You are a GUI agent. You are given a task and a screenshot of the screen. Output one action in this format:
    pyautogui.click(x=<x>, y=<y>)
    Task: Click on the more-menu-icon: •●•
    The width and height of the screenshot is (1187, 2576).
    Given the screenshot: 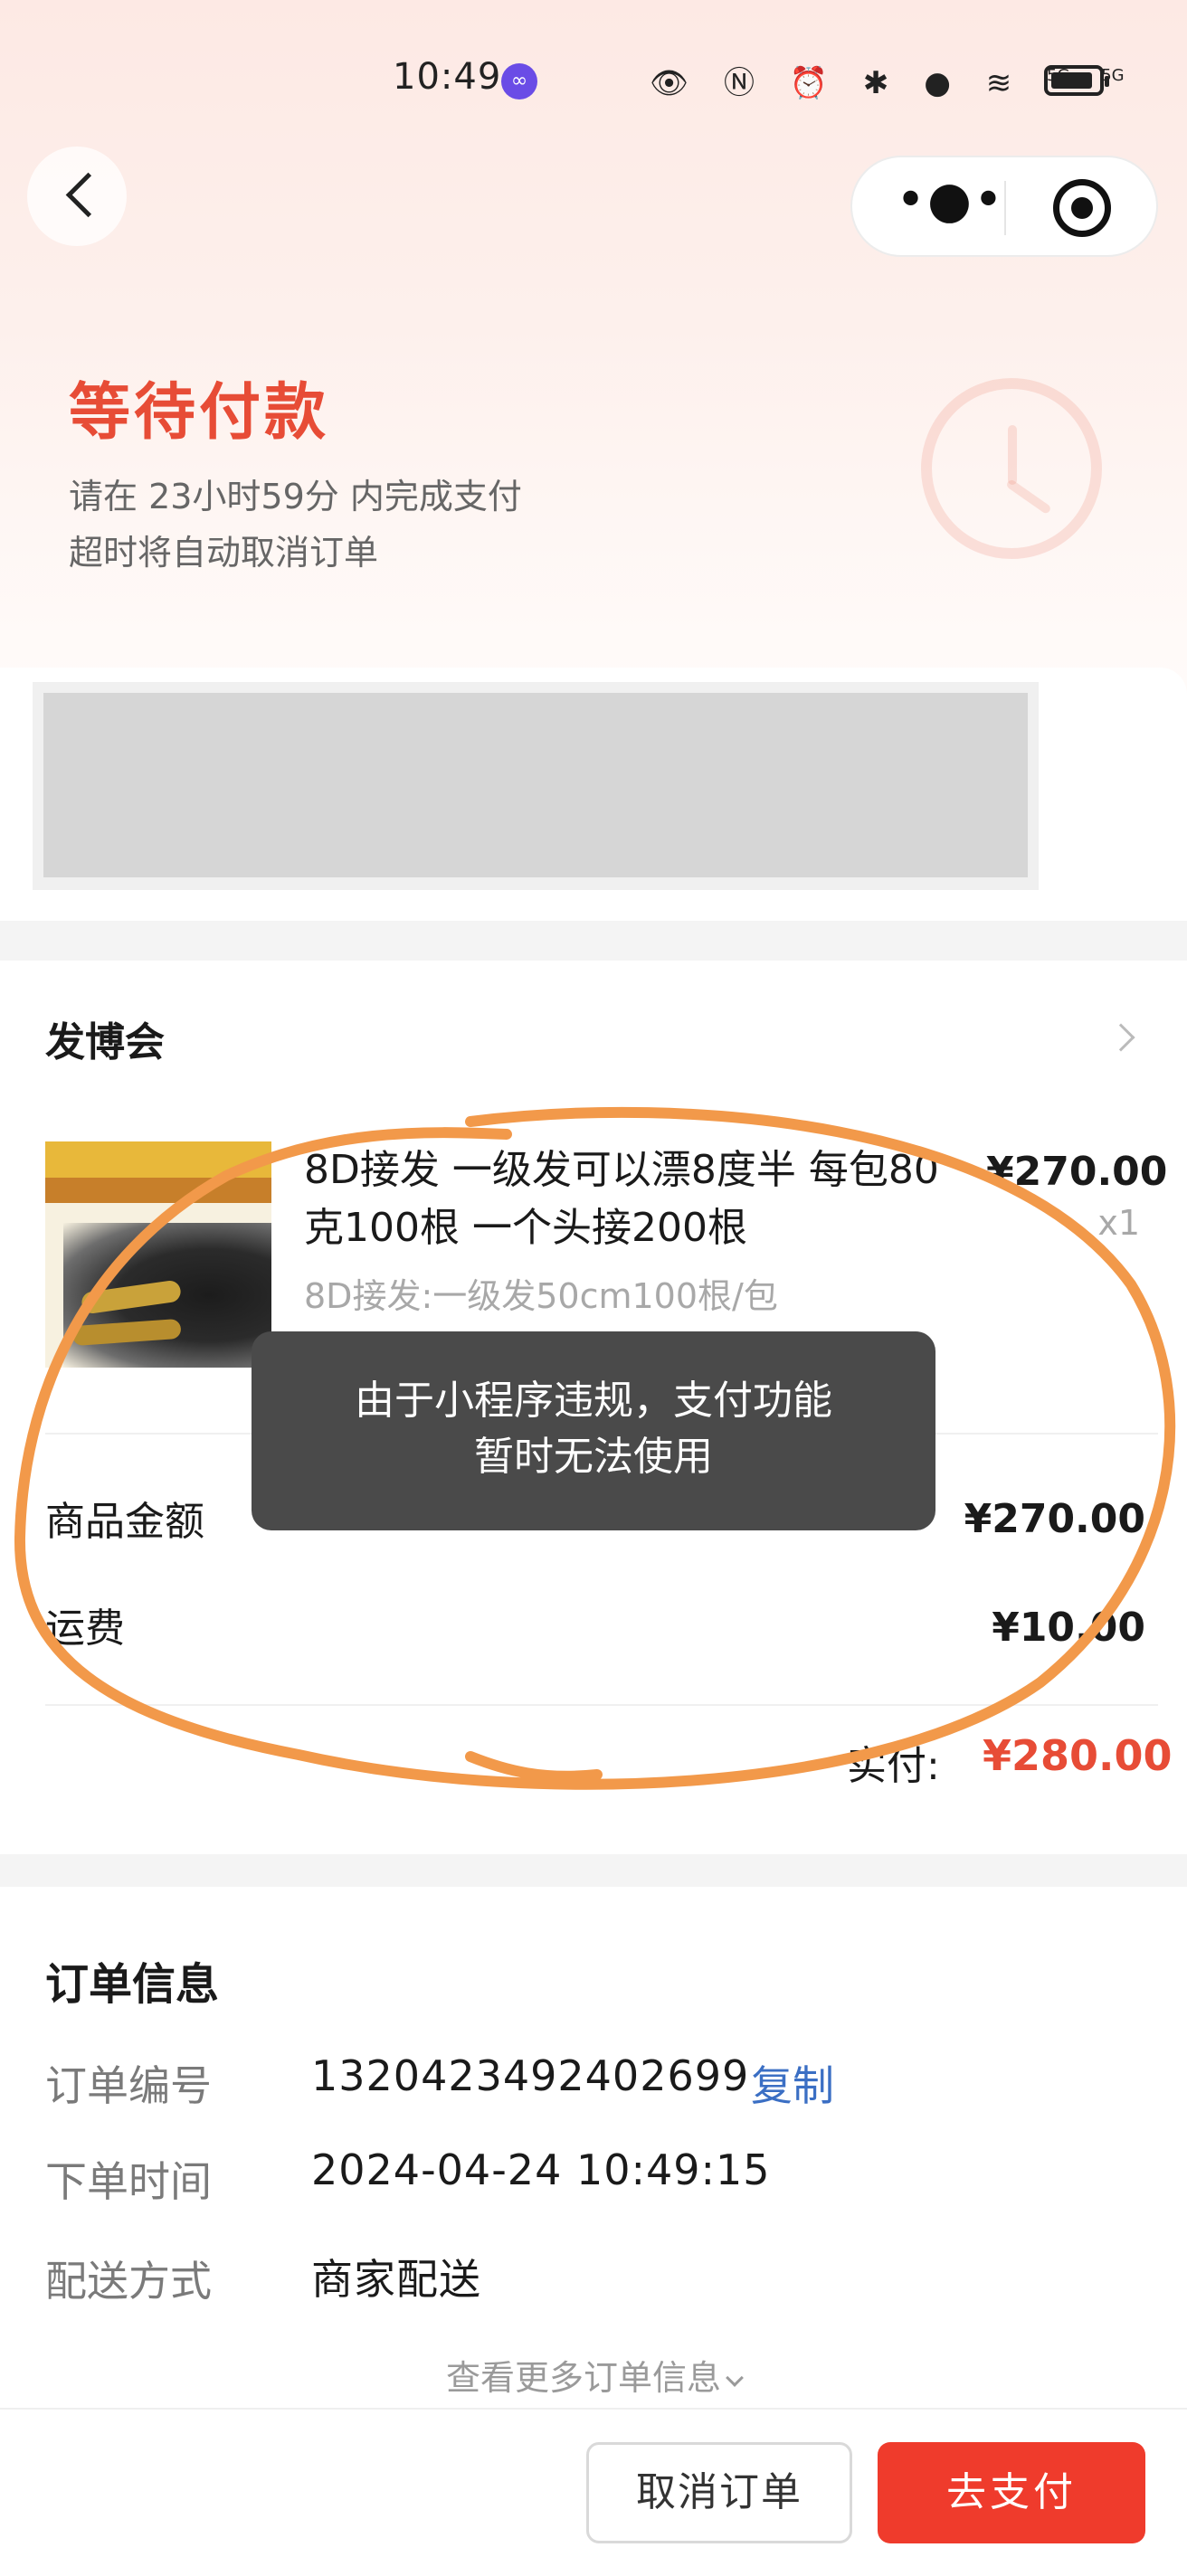 What is the action you would take?
    pyautogui.click(x=950, y=200)
    